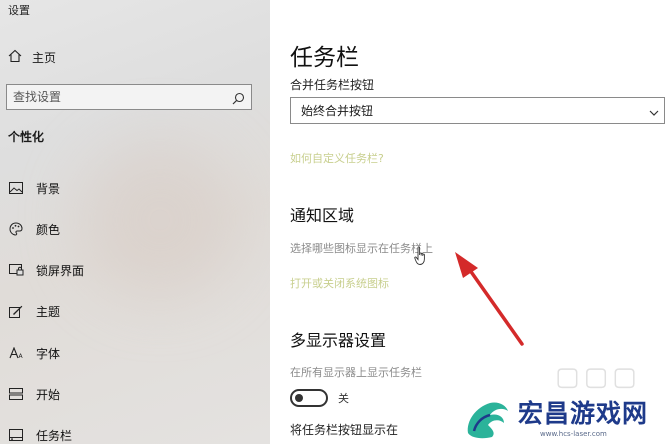 The width and height of the screenshot is (665, 445). Describe the element at coordinates (337, 158) in the screenshot. I see `customize-taskbar-link: 如何自定义任务栏?` at that location.